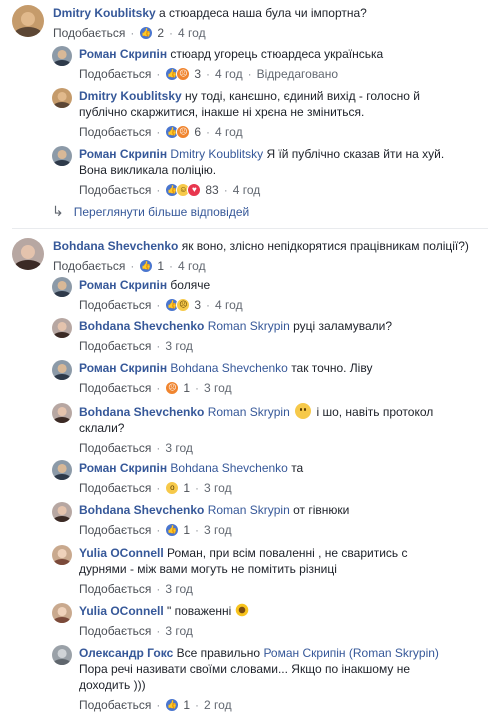 The height and width of the screenshot is (721, 500). Describe the element at coordinates (161, 212) in the screenshot. I see `more-replies-label: Переглянути більше відповідей` at that location.